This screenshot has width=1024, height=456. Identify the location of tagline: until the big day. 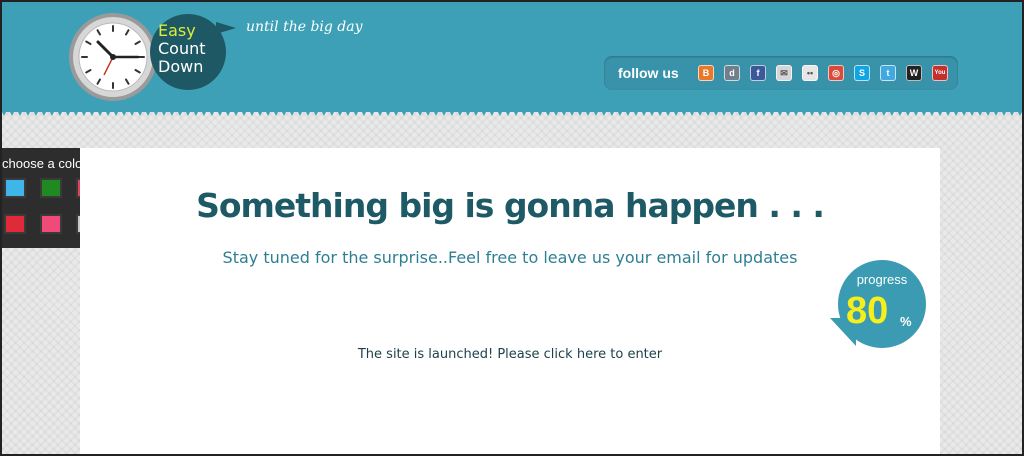
(304, 27).